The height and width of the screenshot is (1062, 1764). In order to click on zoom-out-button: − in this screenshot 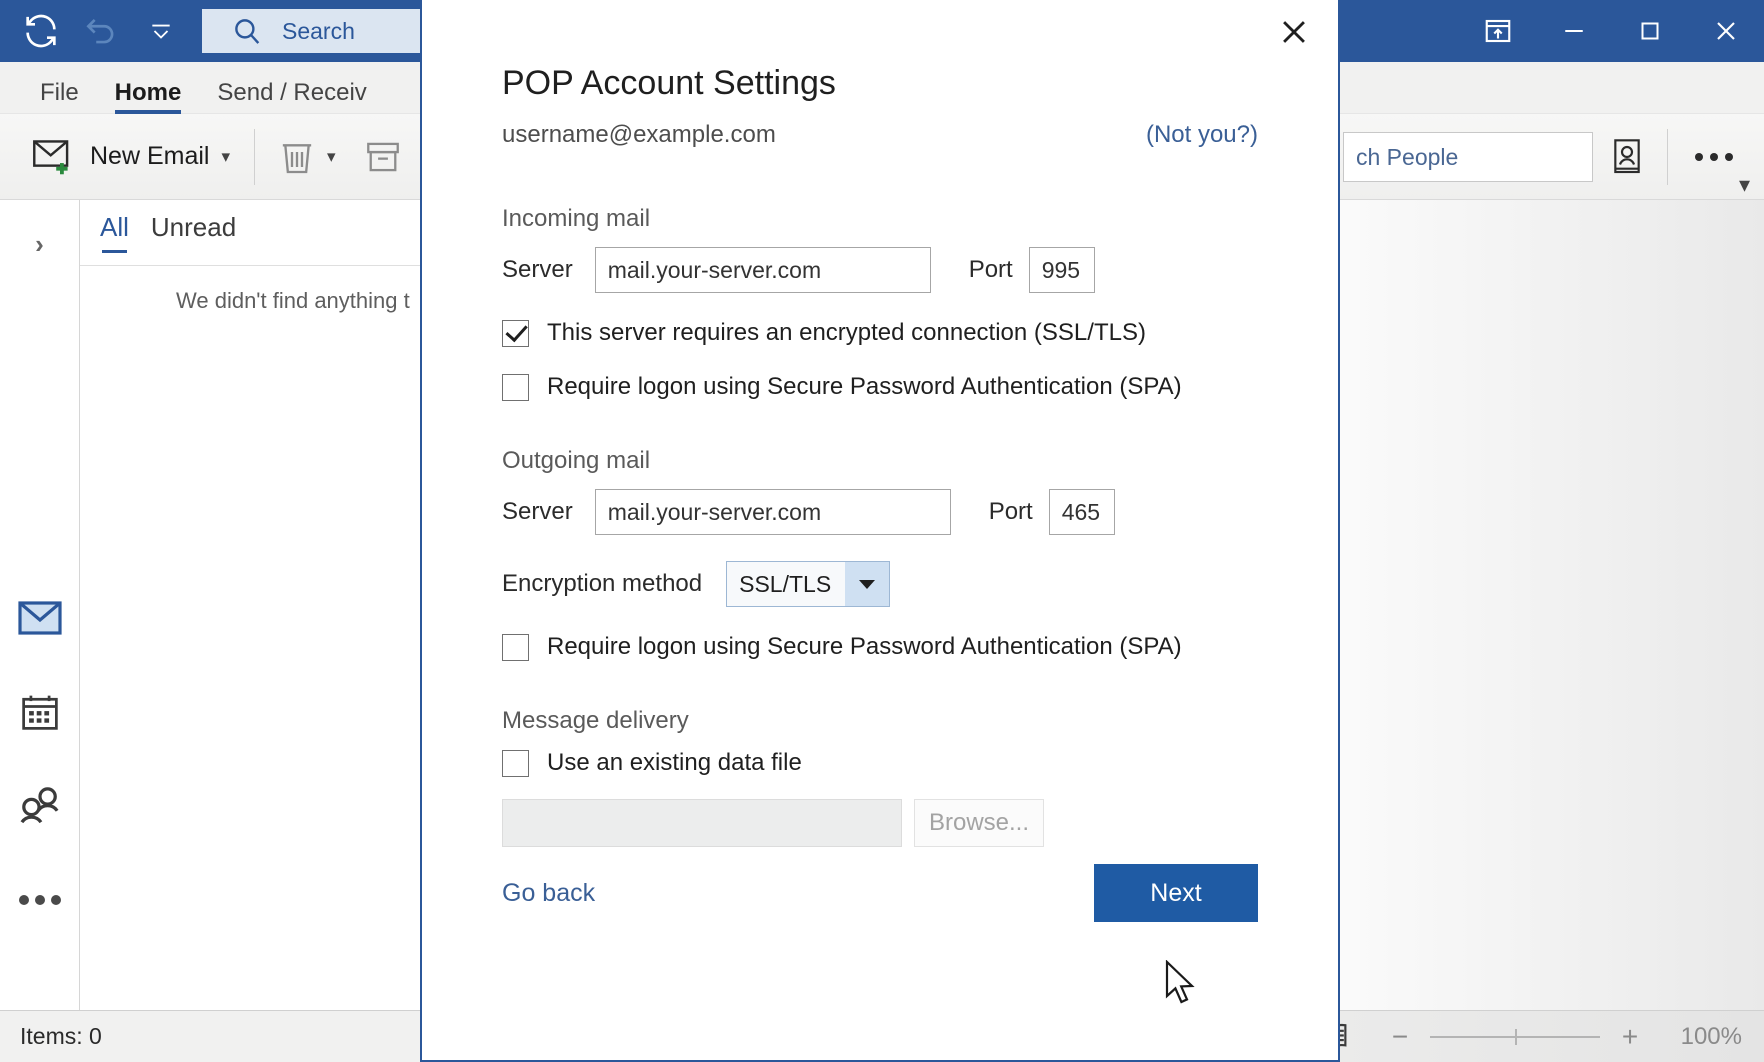, I will do `click(1400, 1037)`.